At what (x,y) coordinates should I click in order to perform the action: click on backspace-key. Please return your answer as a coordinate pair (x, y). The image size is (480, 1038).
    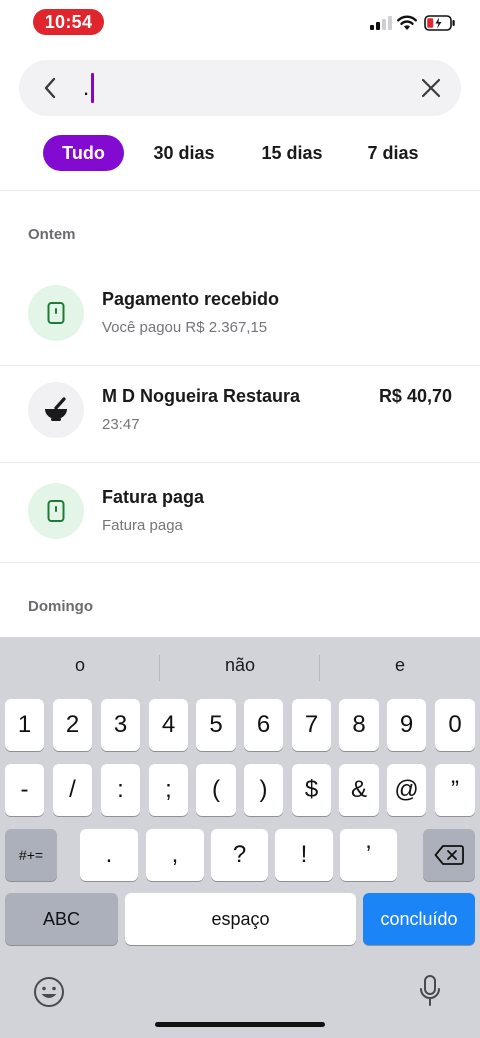
    Looking at the image, I should click on (449, 855).